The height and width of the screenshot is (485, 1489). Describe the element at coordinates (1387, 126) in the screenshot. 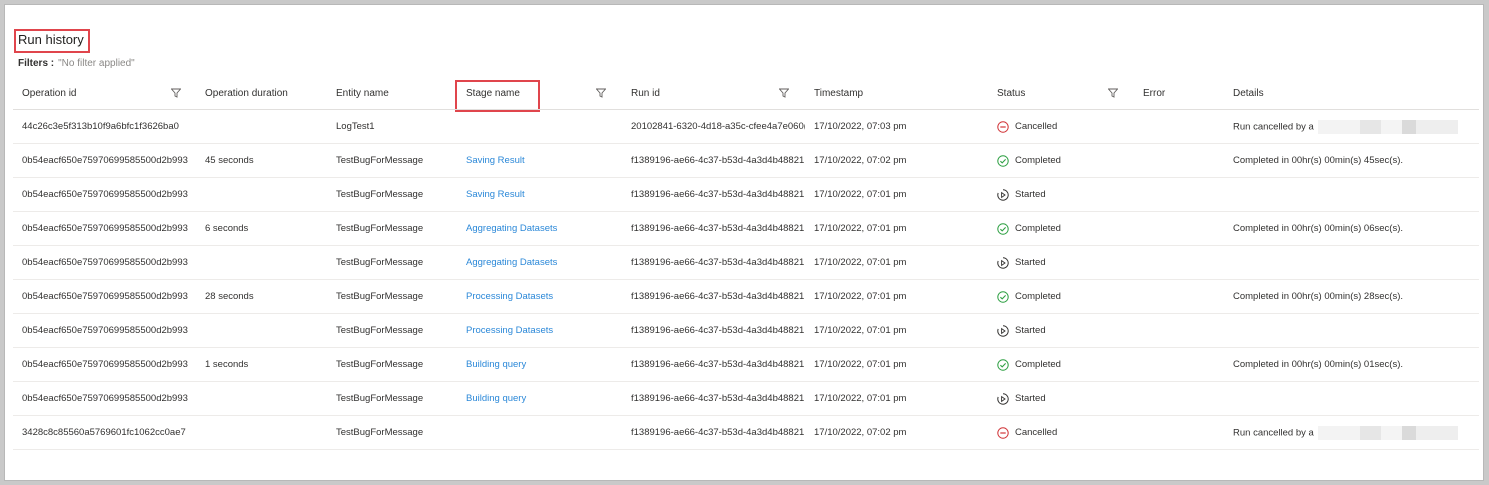

I see `redacted-user-blur` at that location.